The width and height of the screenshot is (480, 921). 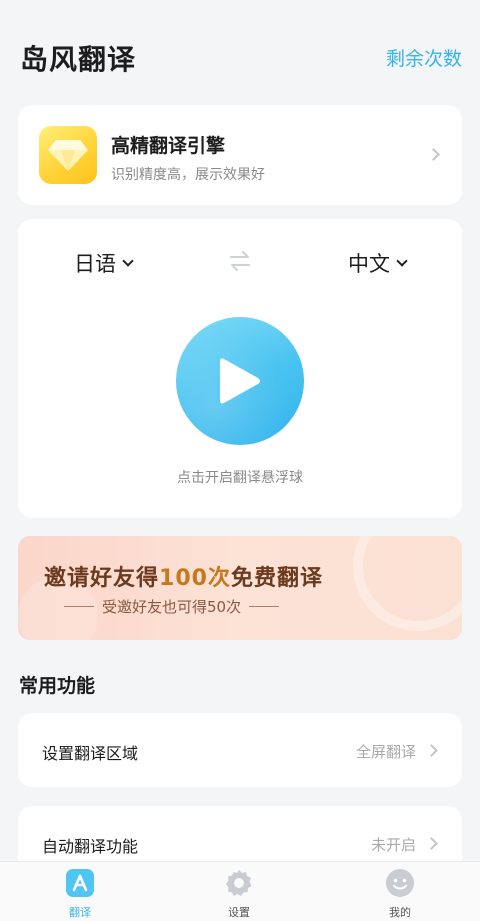 I want to click on tab-label: 设置, so click(x=239, y=912).